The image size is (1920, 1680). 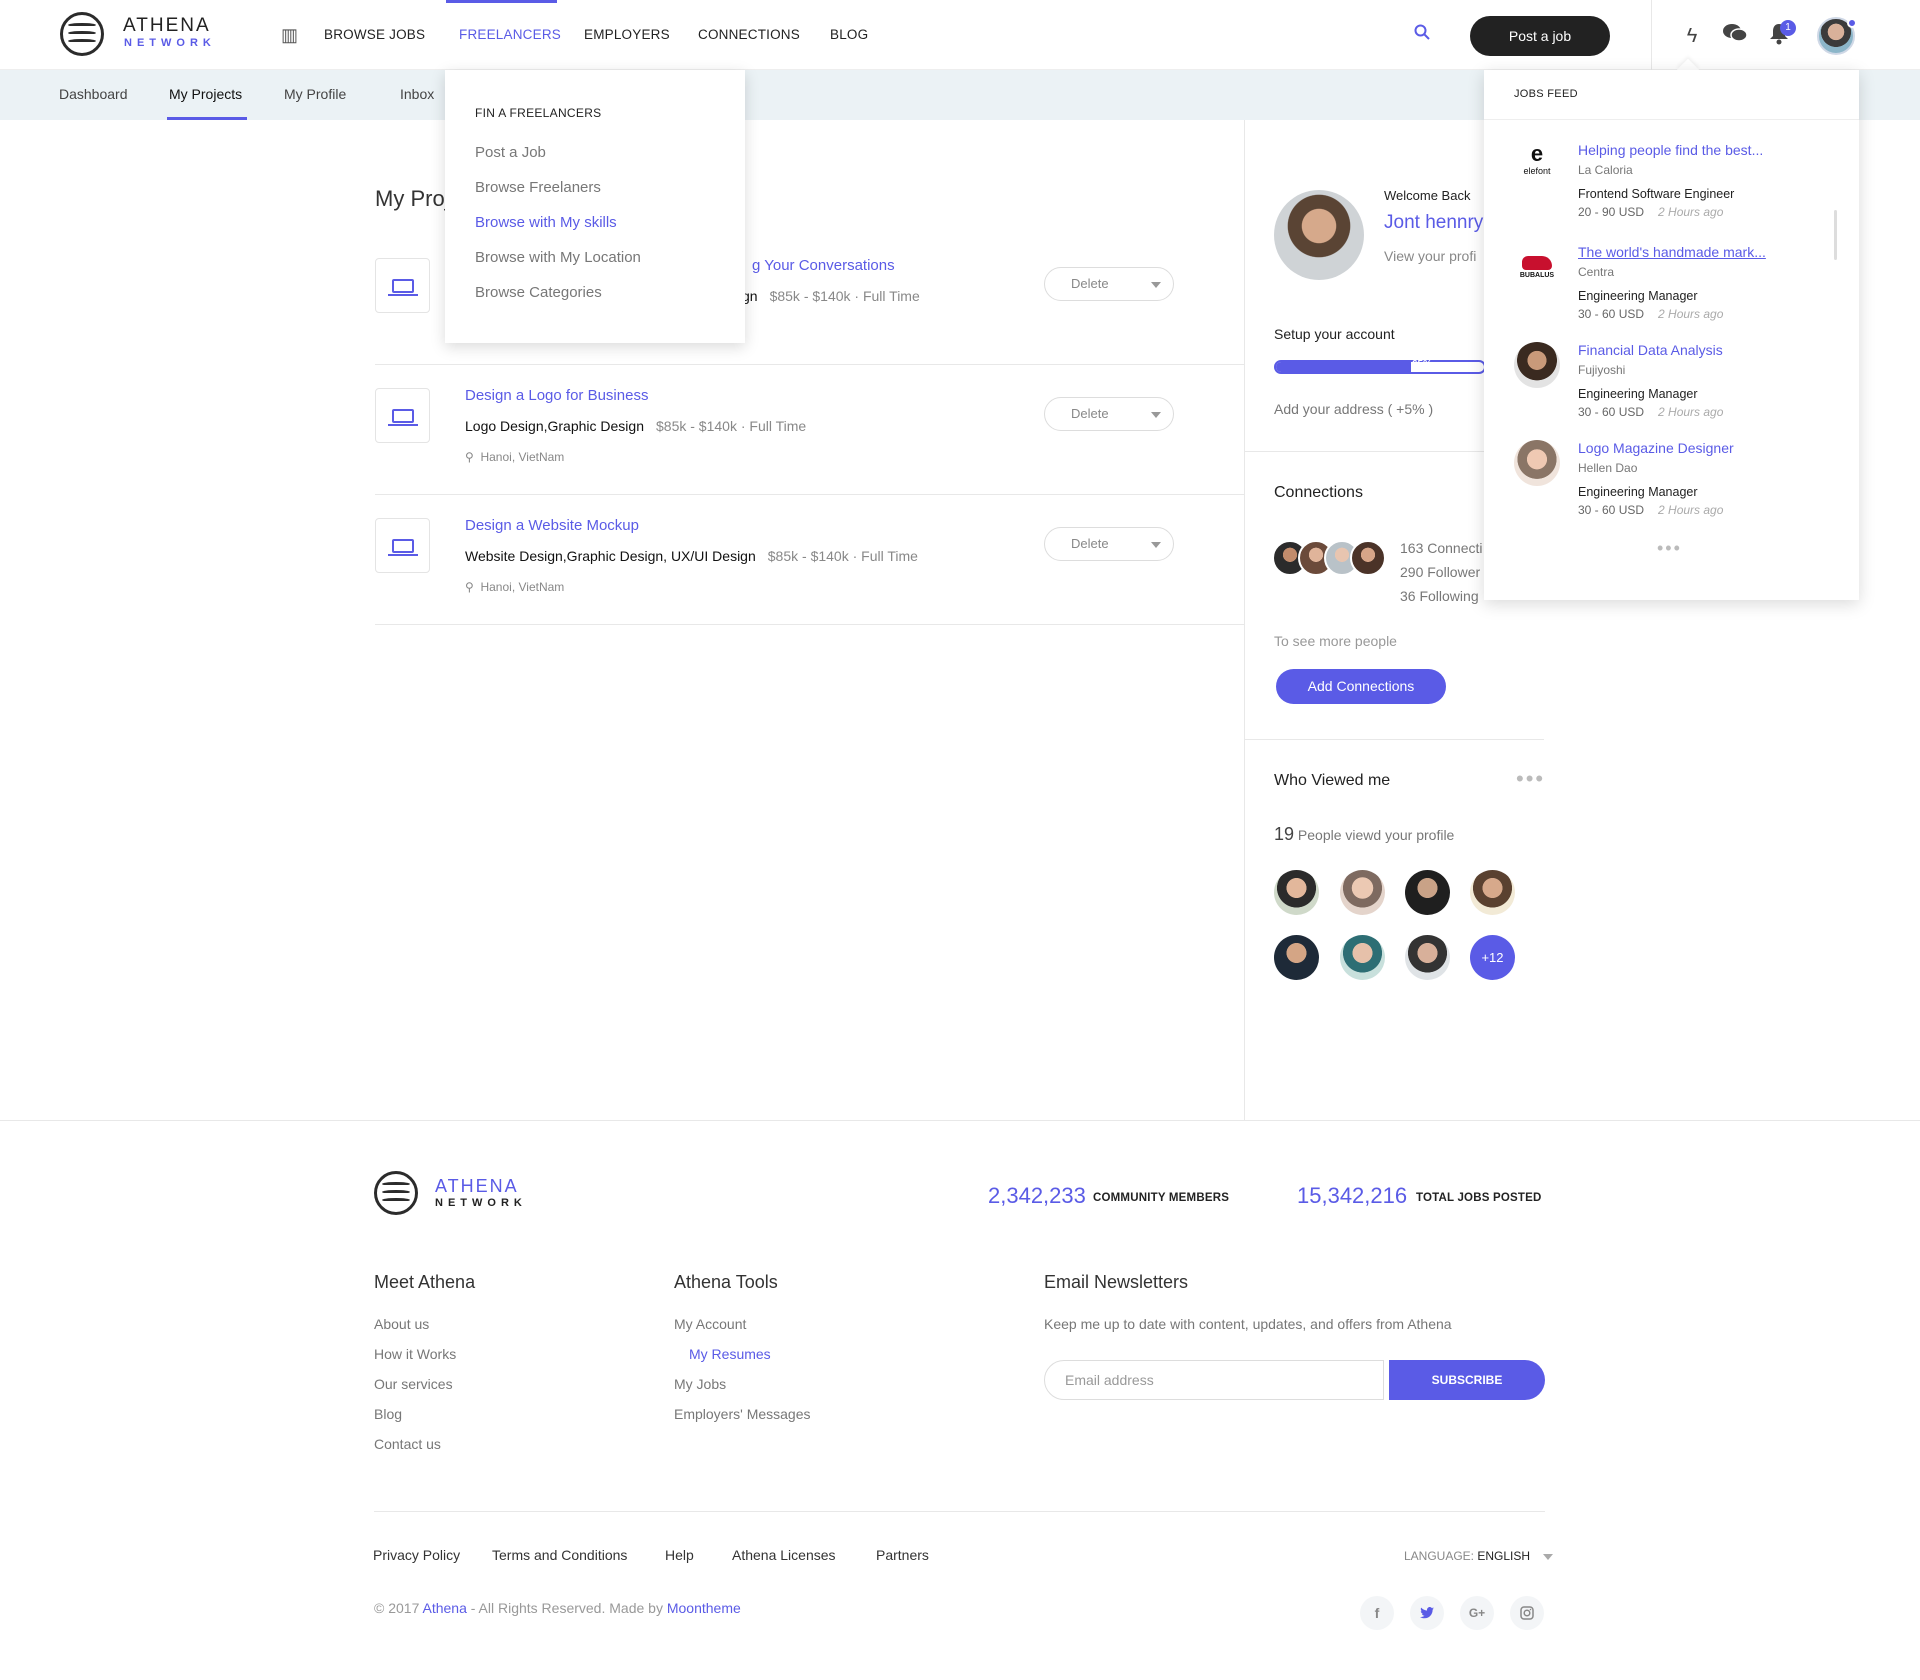 I want to click on help-link: Help, so click(x=679, y=1555).